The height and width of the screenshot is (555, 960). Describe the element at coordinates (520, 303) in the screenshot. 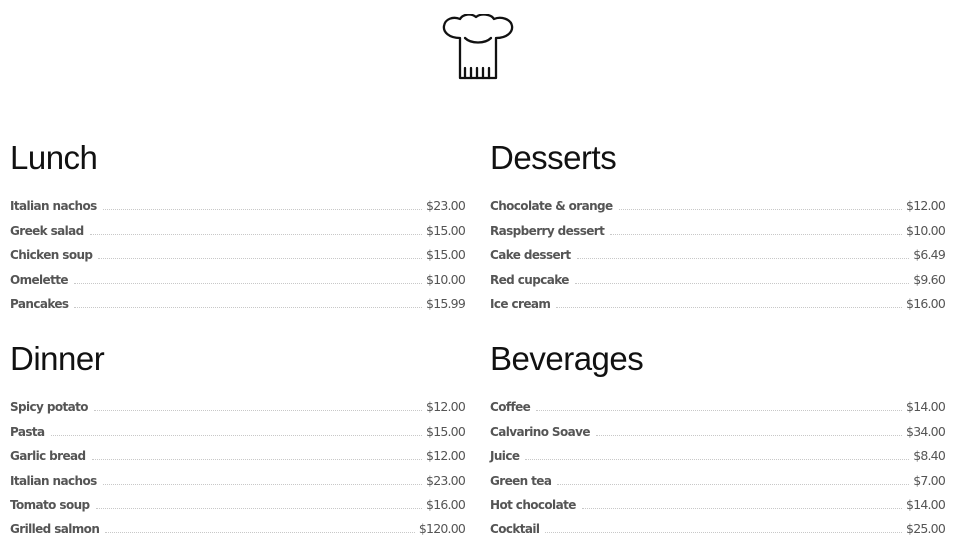

I see `menu-item-name: Ice cream` at that location.